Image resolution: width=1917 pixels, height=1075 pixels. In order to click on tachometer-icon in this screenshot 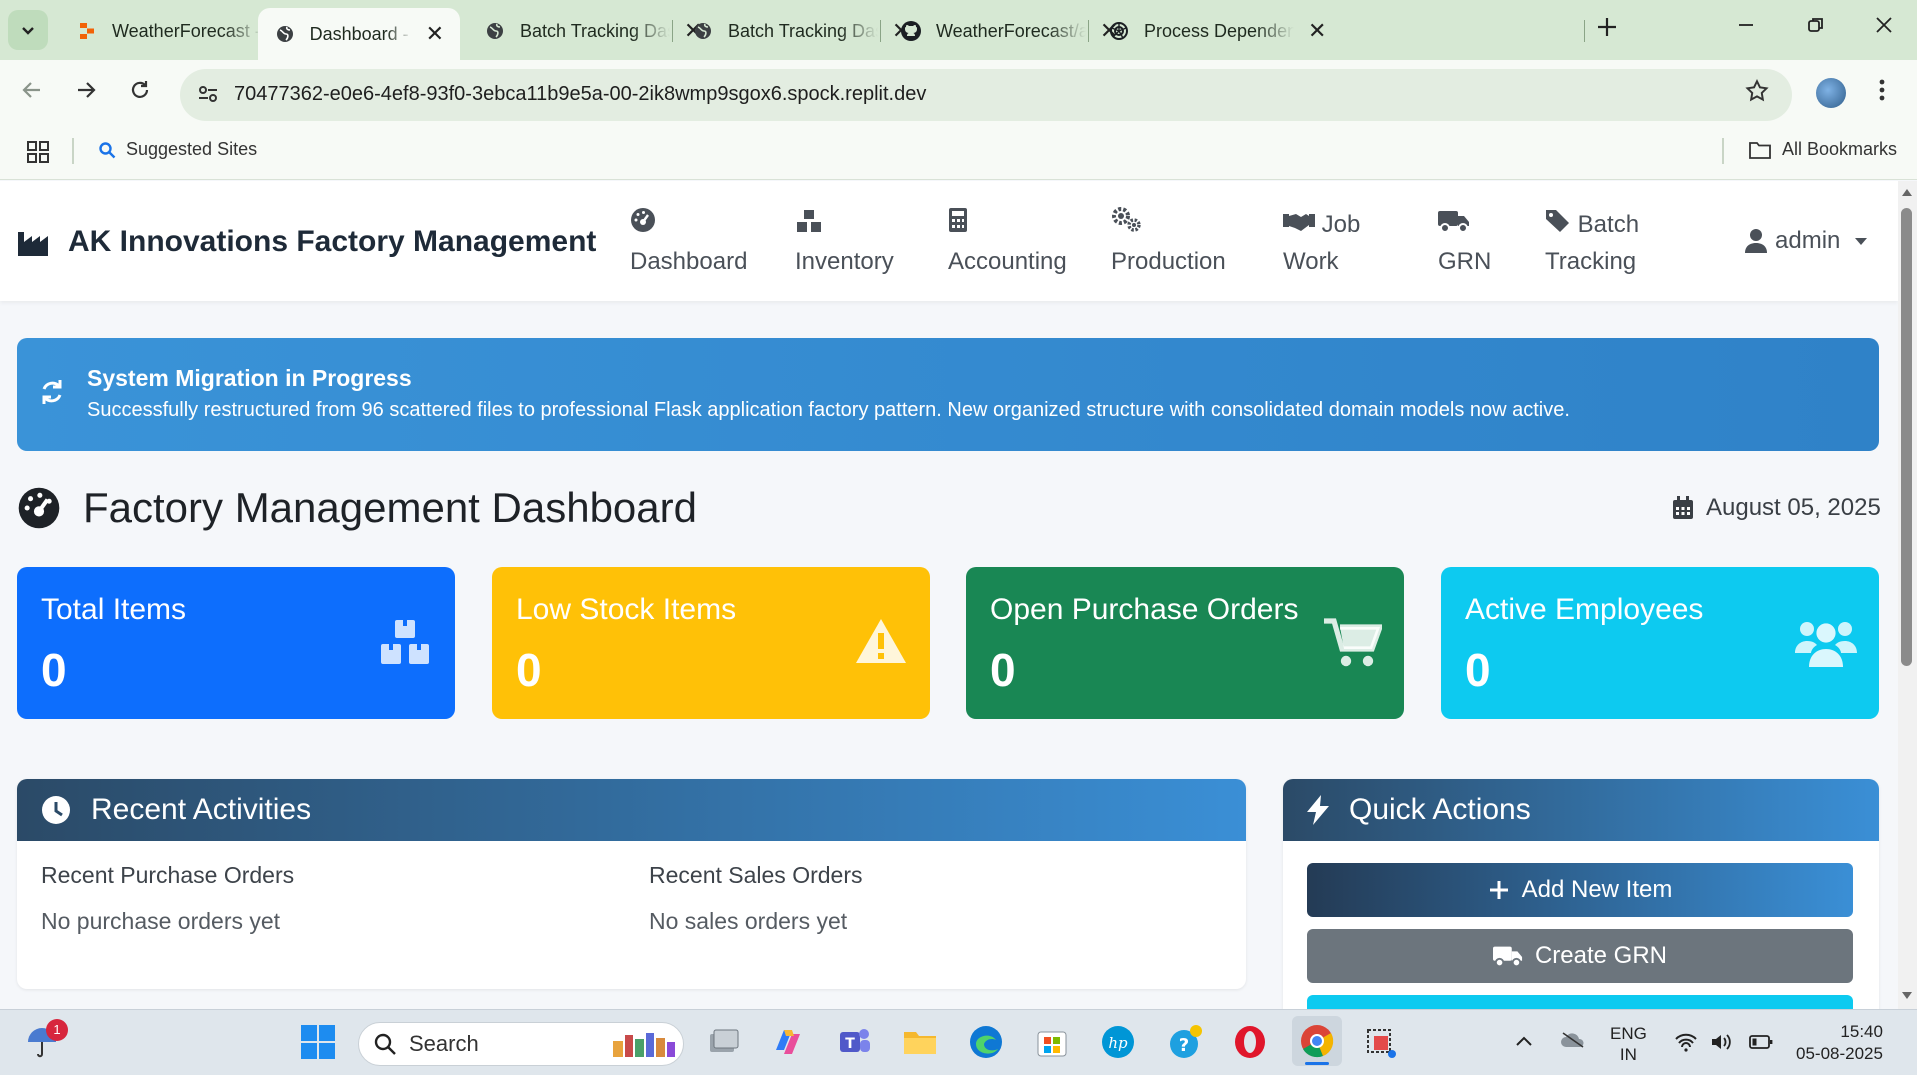, I will do `click(39, 508)`.